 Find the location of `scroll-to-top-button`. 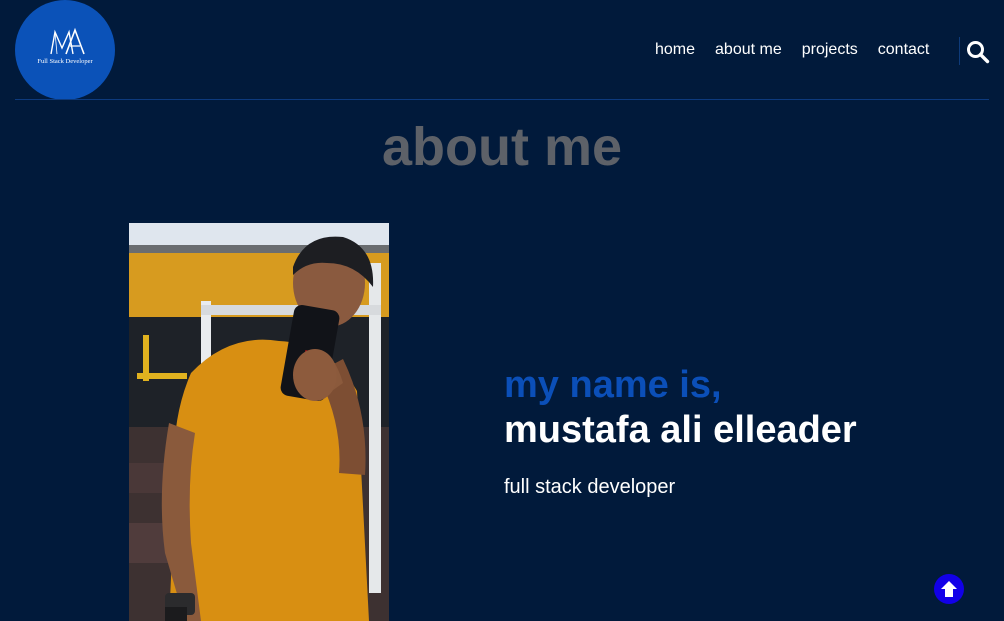

scroll-to-top-button is located at coordinates (949, 589).